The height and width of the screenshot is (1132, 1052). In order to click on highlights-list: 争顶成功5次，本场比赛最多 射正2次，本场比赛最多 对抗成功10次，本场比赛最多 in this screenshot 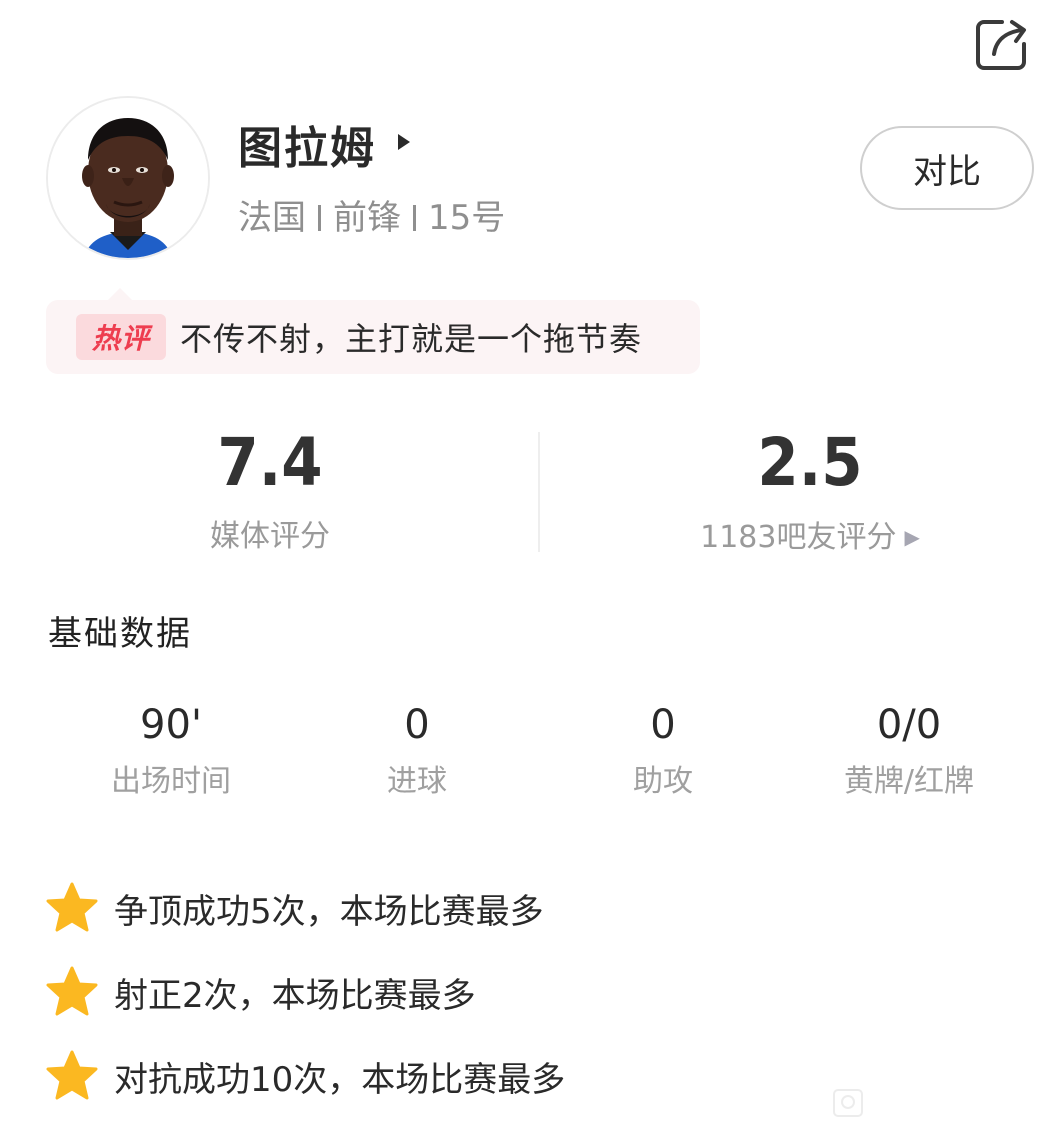, I will do `click(304, 1004)`.